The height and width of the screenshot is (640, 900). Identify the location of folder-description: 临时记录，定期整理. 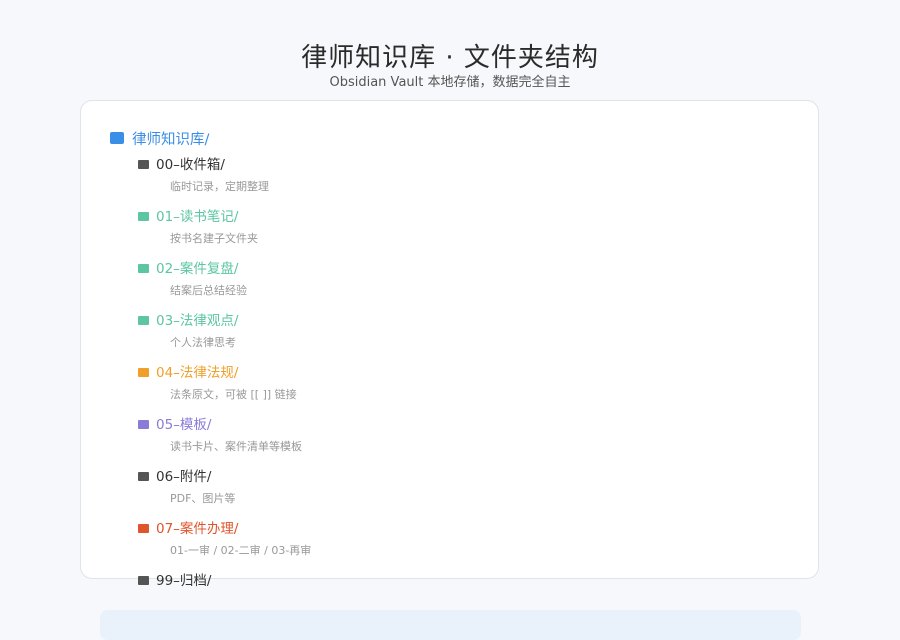
(219, 186).